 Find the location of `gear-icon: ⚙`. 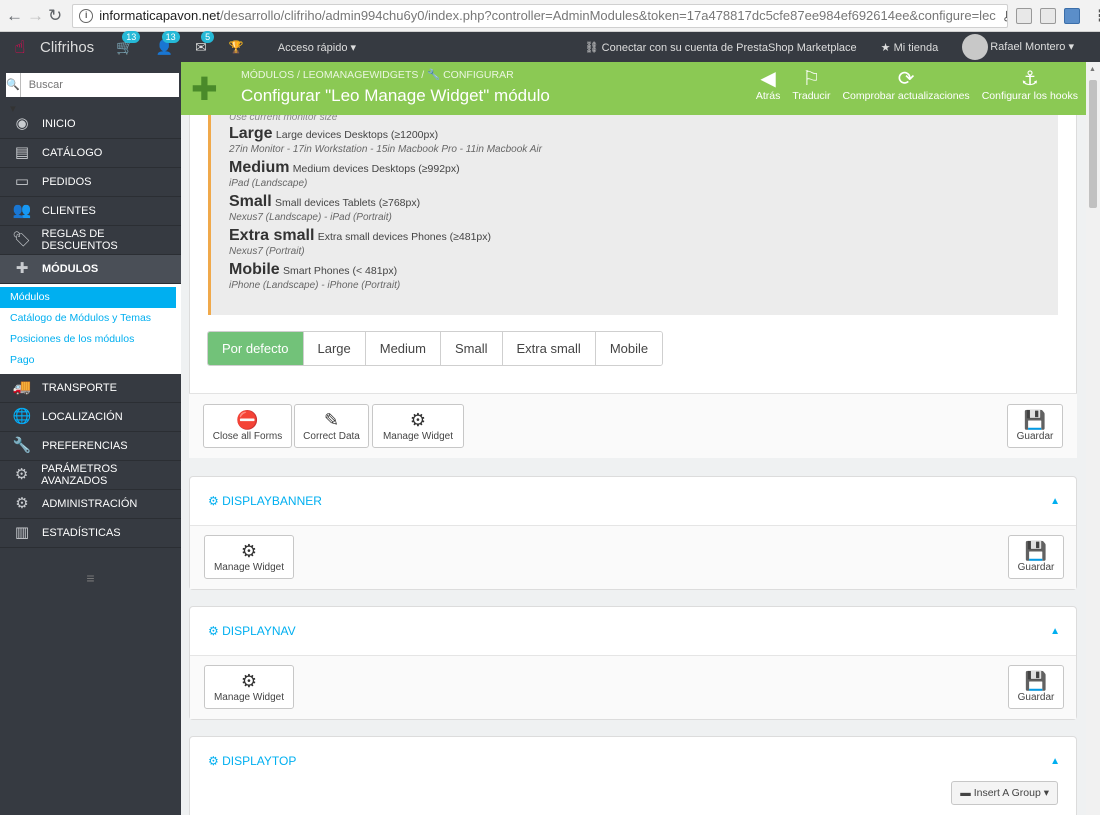

gear-icon: ⚙ is located at coordinates (22, 503).